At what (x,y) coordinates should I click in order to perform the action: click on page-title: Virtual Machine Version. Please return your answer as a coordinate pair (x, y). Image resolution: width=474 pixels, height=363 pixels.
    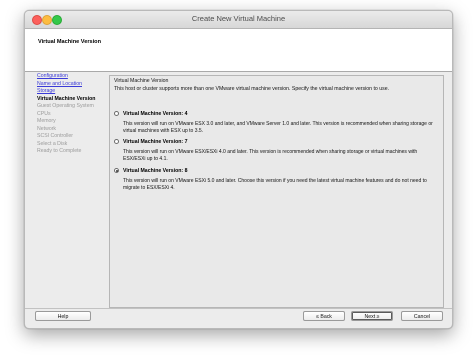
    Looking at the image, I should click on (70, 42).